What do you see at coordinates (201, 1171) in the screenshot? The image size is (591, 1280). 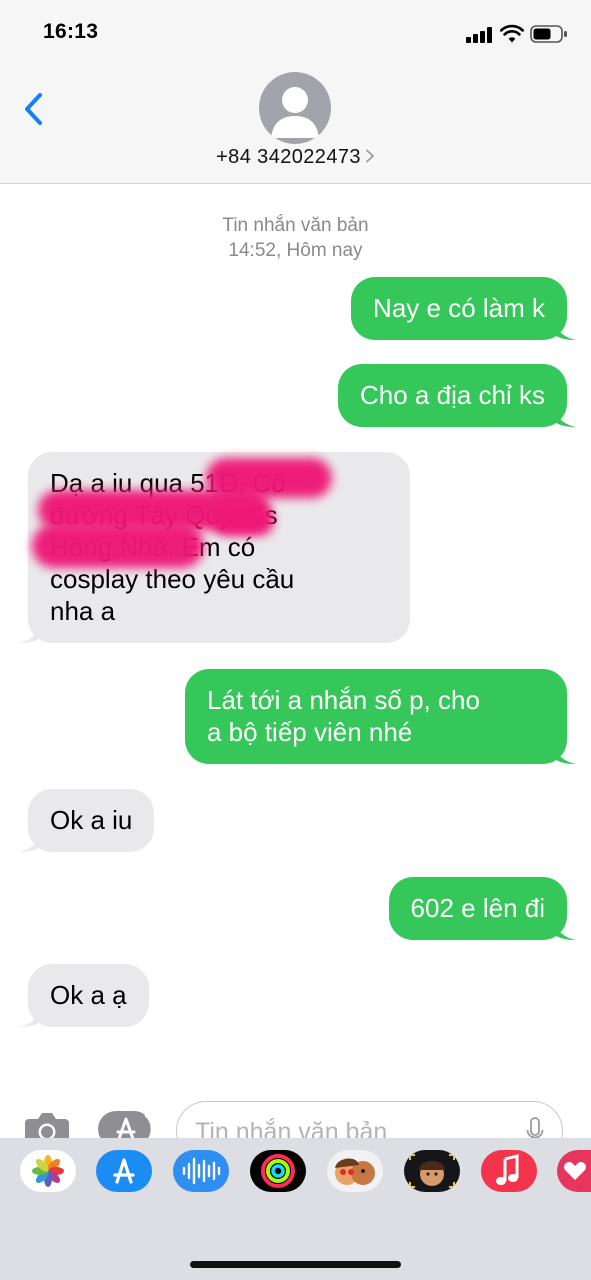 I see `audio-message-icon` at bounding box center [201, 1171].